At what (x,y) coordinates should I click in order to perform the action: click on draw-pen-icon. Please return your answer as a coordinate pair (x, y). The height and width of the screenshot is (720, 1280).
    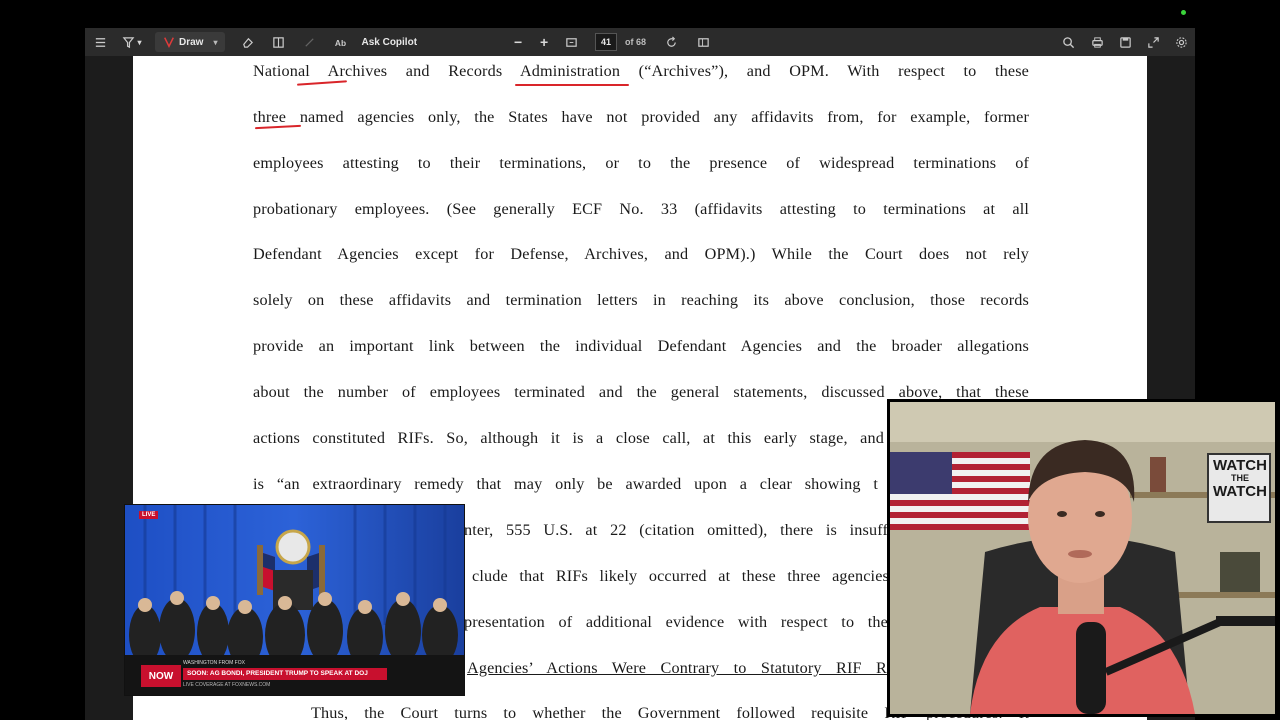
    Looking at the image, I should click on (169, 42).